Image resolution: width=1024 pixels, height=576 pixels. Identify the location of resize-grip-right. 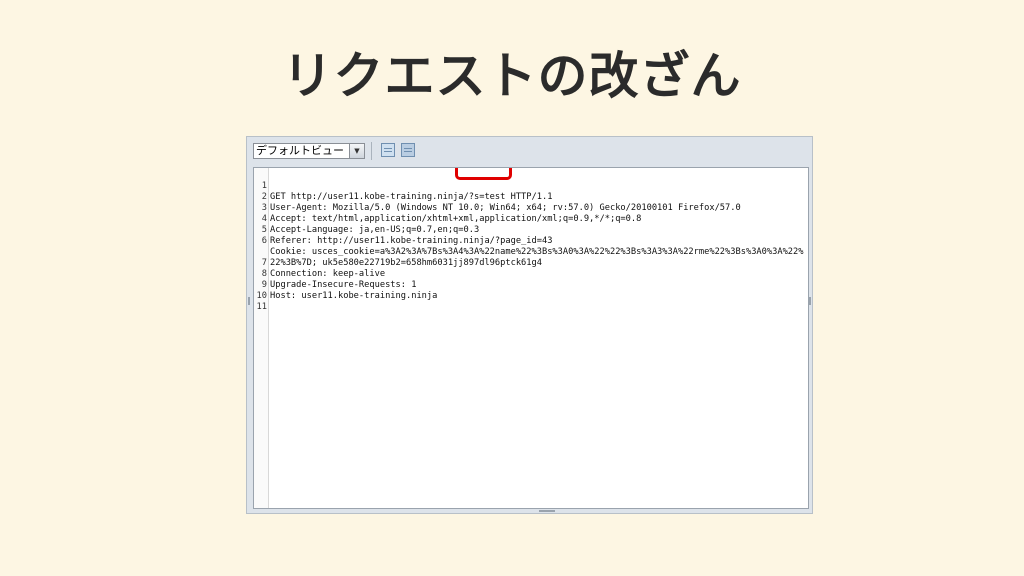
(810, 301).